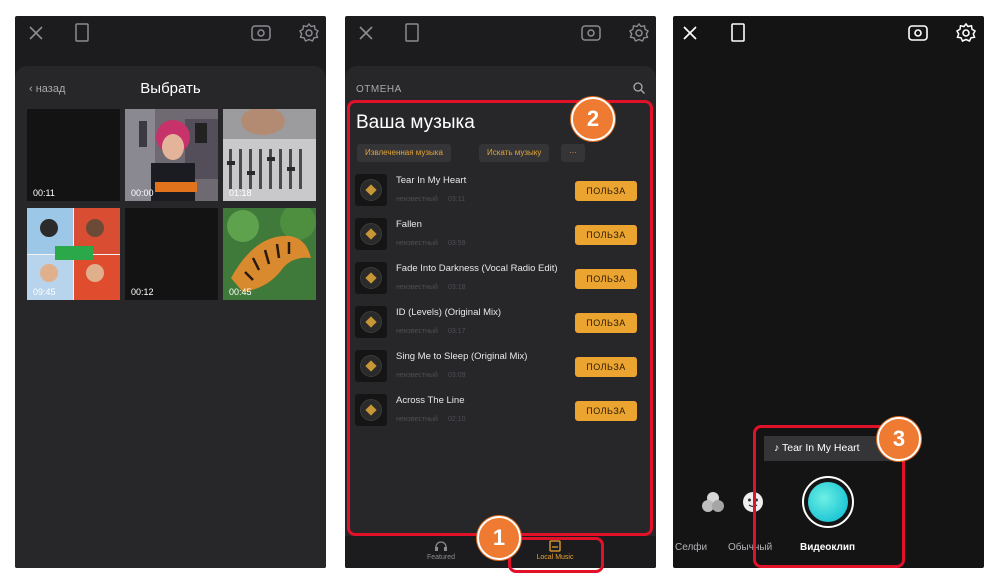 The height and width of the screenshot is (584, 1000). Describe the element at coordinates (269, 155) in the screenshot. I see `video-thumbnail: 01:18` at that location.